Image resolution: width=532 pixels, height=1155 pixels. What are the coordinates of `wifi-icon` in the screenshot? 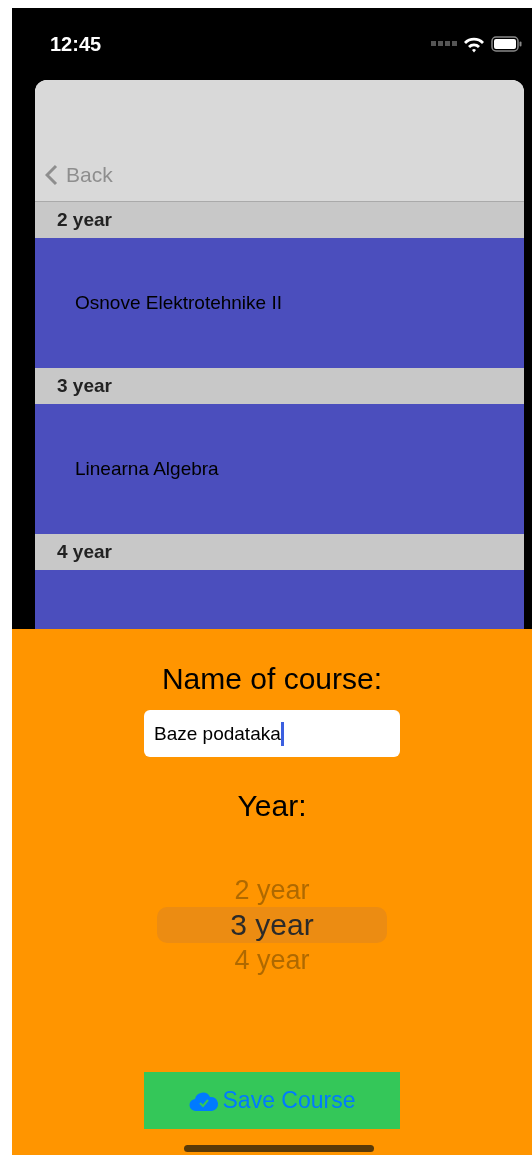 It's located at (474, 44).